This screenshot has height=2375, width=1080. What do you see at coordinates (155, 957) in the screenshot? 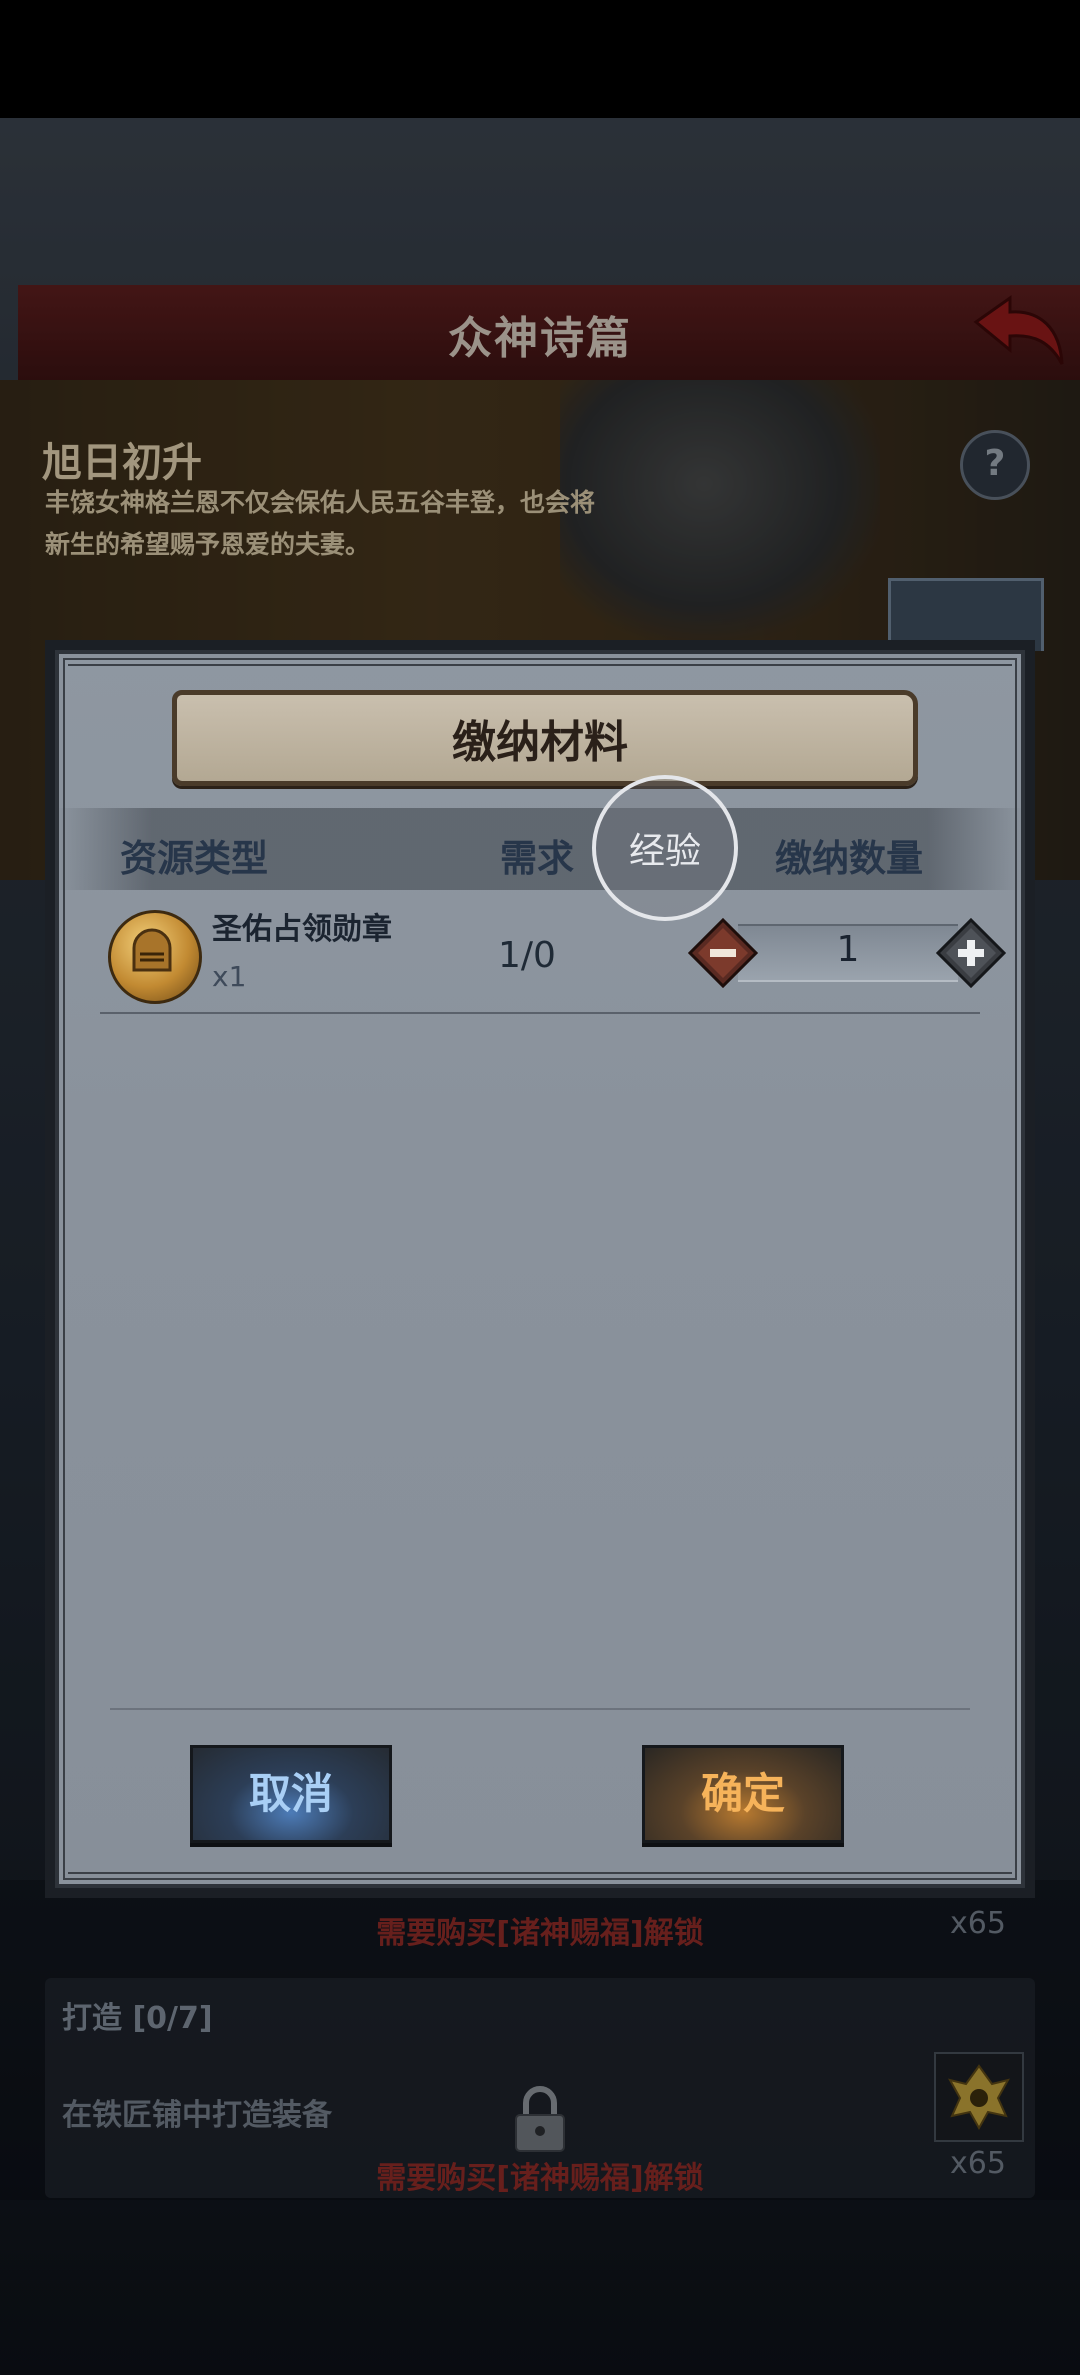
I see `medal-icon` at bounding box center [155, 957].